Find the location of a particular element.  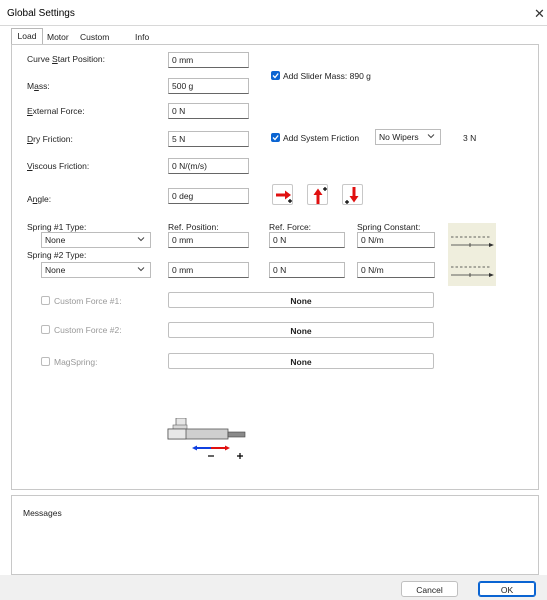

tab-info: Info is located at coordinates (142, 37).